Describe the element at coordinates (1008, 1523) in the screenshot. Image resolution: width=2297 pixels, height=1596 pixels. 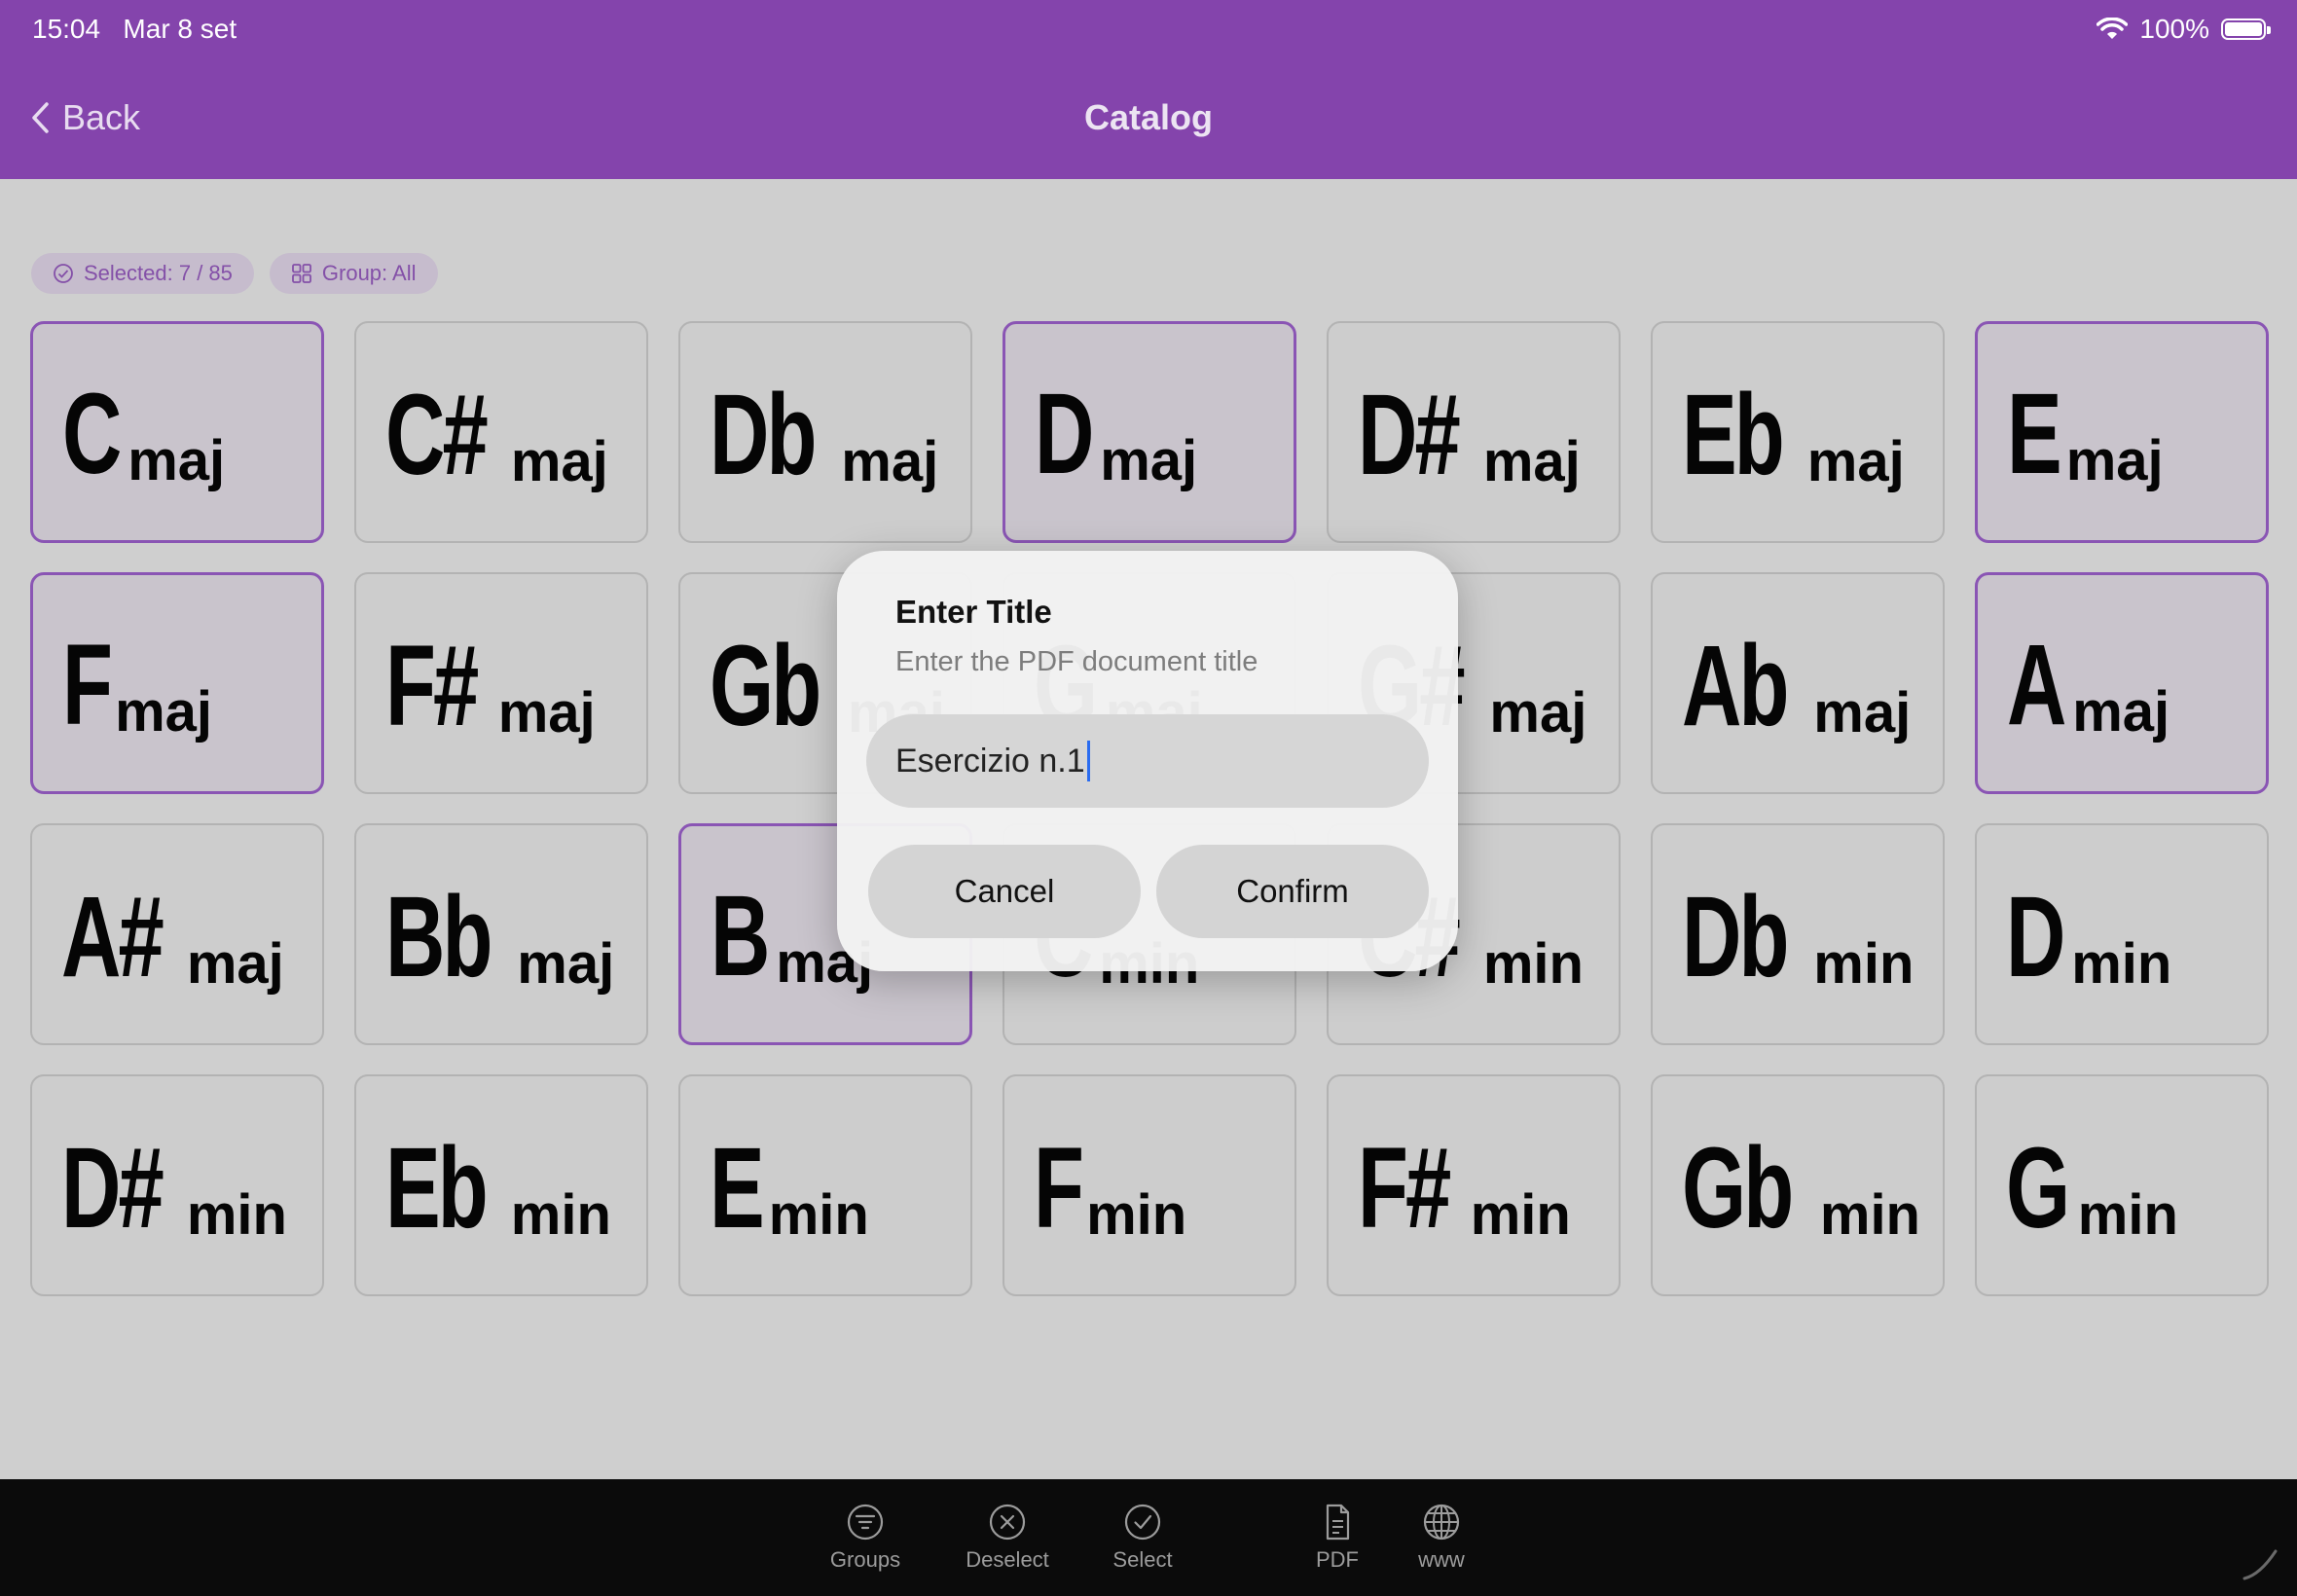
I see `x-circle-icon` at that location.